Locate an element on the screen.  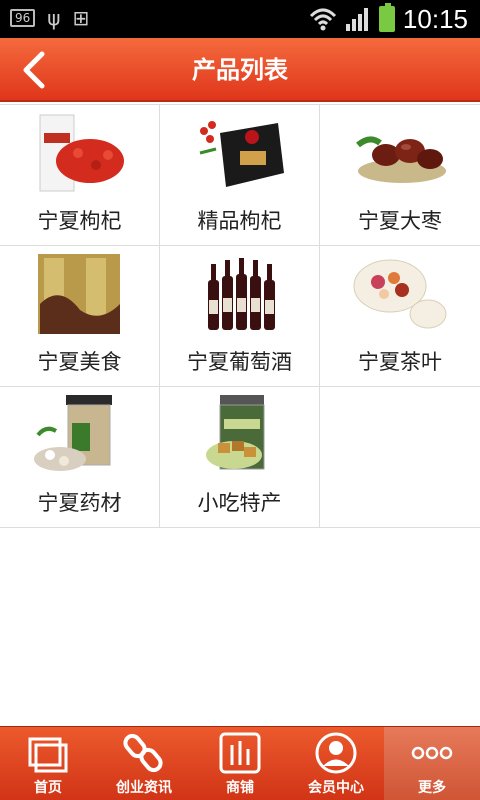
nav-label: 商铺 is located at coordinates (240, 788).